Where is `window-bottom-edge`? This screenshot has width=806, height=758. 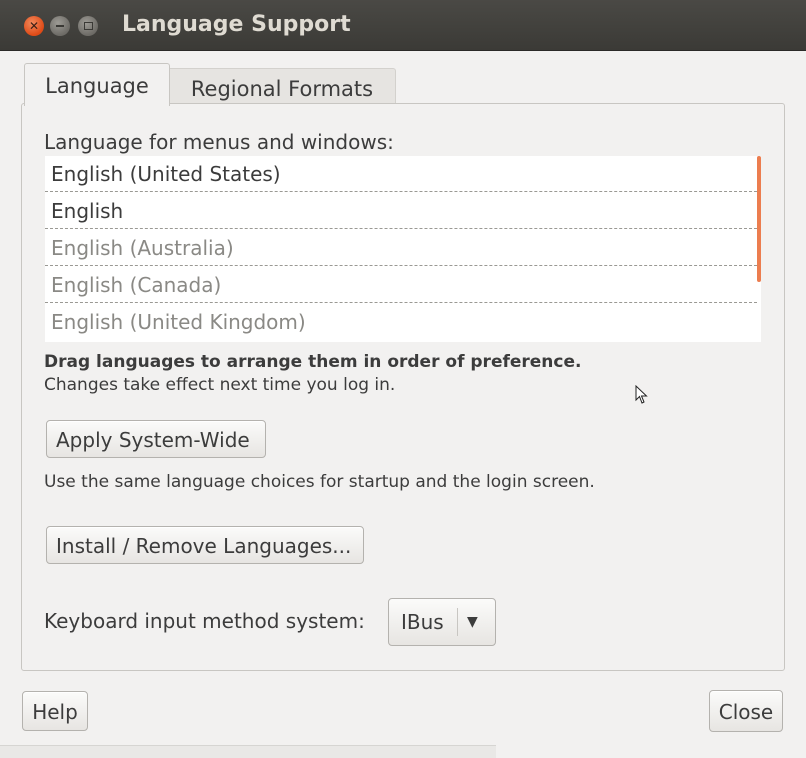
window-bottom-edge is located at coordinates (248, 751).